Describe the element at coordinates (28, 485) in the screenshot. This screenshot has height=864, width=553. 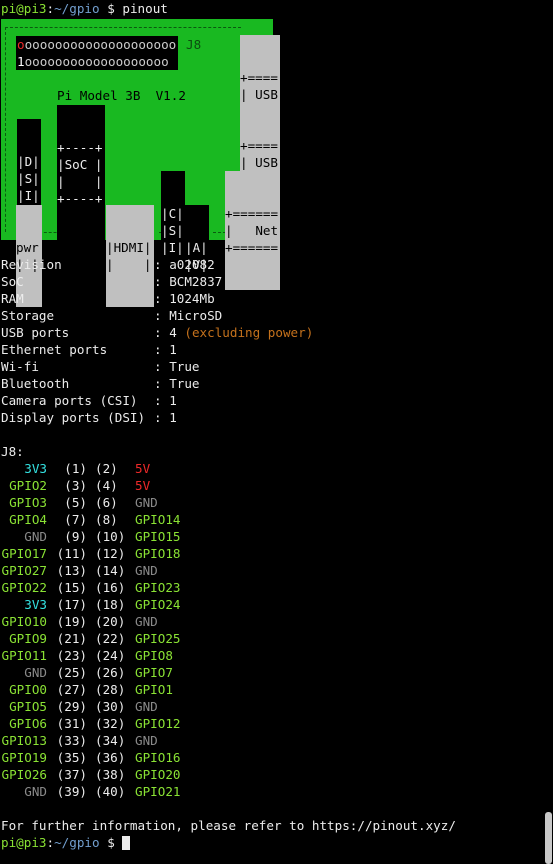
I see `pin-left-name: GPIO2` at that location.